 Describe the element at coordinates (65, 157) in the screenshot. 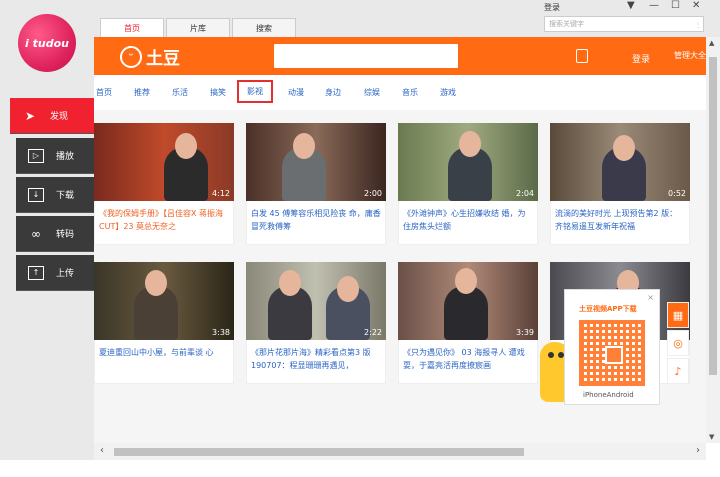

I see `sidebar-item-label: 播放` at that location.